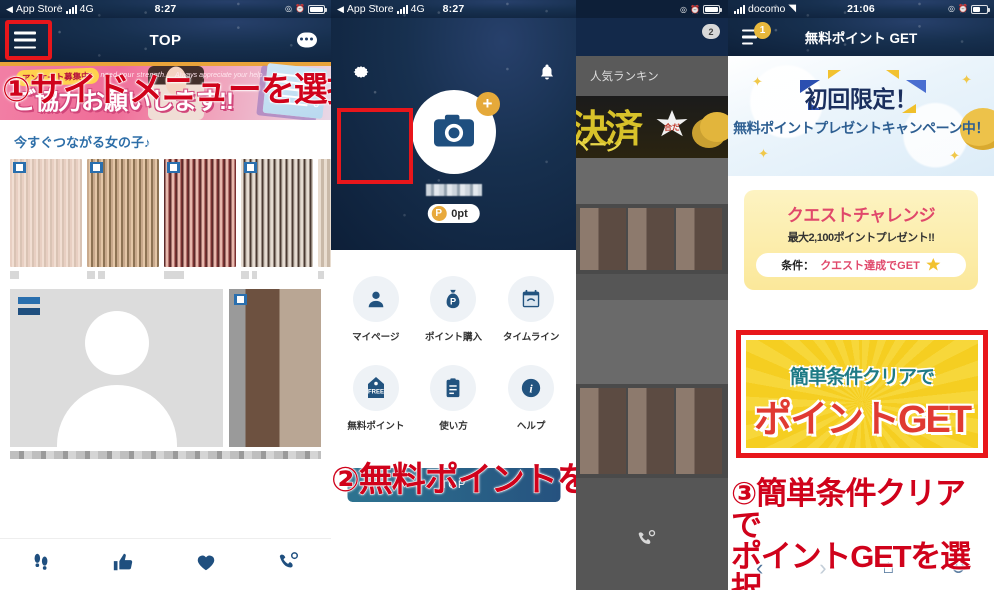 Image resolution: width=994 pixels, height=590 pixels. What do you see at coordinates (376, 337) in the screenshot?
I see `menu-item-label: マイページ` at bounding box center [376, 337].